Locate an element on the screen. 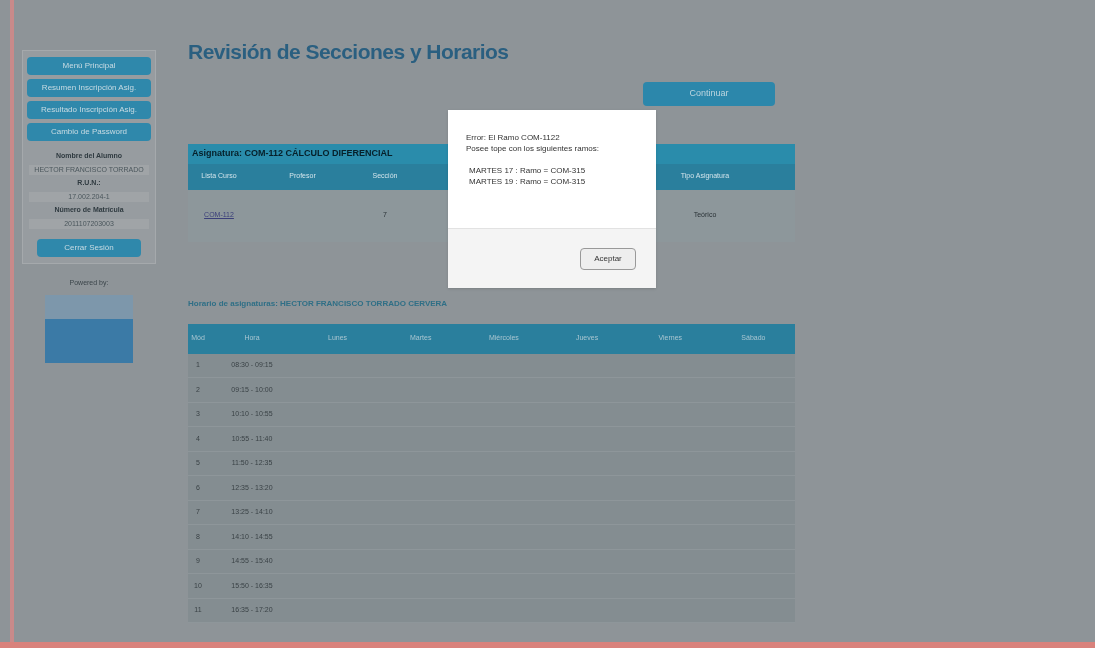  conflict-text: MARTES 19 : Ramo = COM-315 is located at coordinates (528, 181).